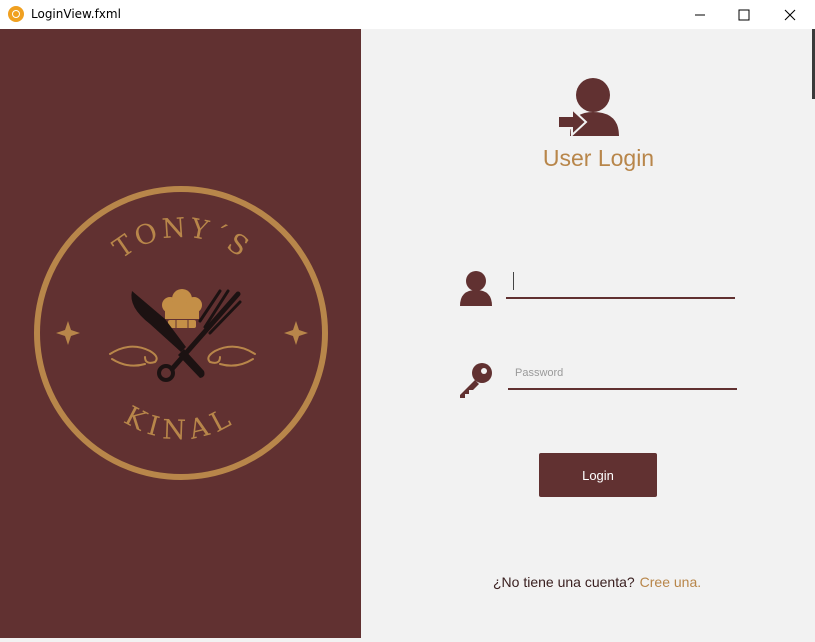 This screenshot has height=642, width=815. I want to click on user-login-icon, so click(588, 108).